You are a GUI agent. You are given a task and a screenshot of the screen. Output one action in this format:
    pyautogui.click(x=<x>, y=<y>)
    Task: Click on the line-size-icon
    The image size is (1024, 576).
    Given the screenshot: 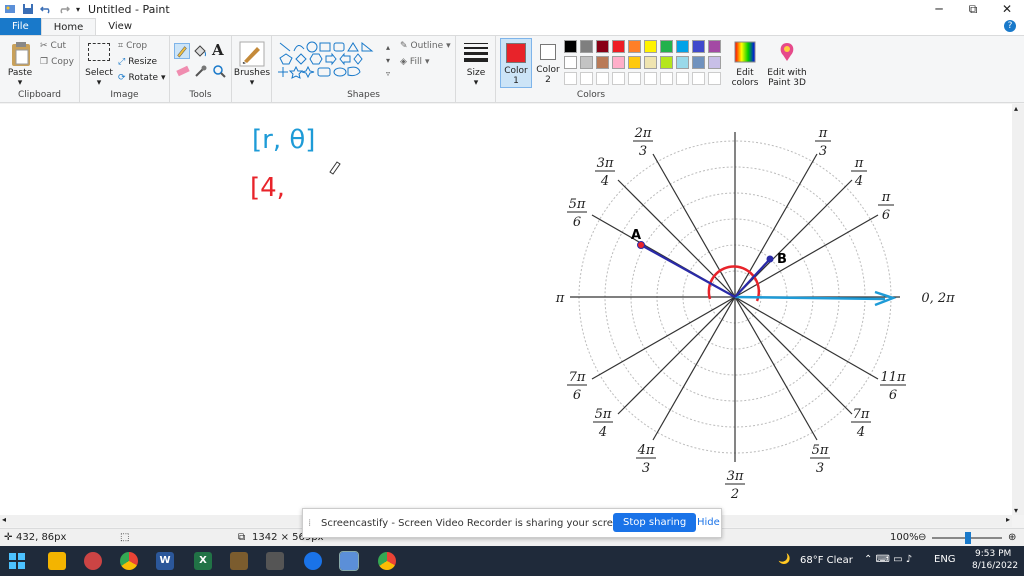 What is the action you would take?
    pyautogui.click(x=476, y=52)
    